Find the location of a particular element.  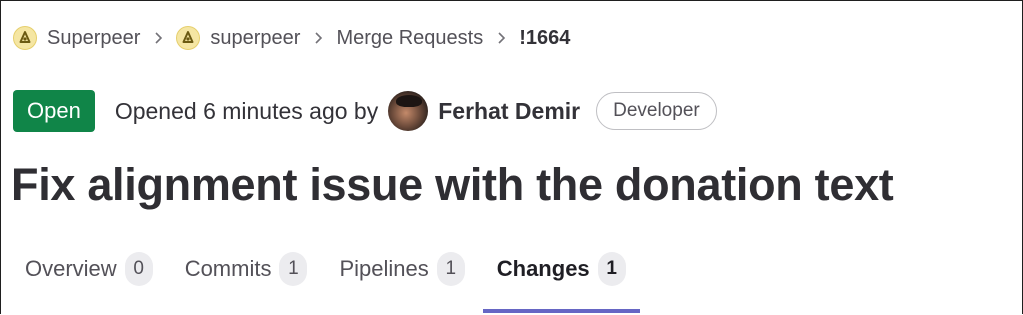

breadcrumb-item-group: Superpeer is located at coordinates (76, 38).